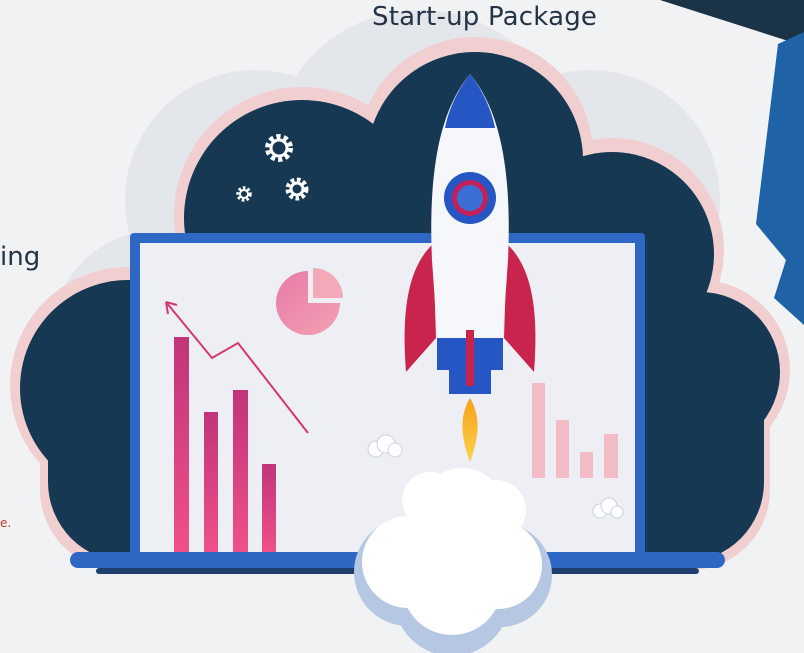 The width and height of the screenshot is (804, 653). Describe the element at coordinates (485, 17) in the screenshot. I see `slide-title: Start-up Package` at that location.